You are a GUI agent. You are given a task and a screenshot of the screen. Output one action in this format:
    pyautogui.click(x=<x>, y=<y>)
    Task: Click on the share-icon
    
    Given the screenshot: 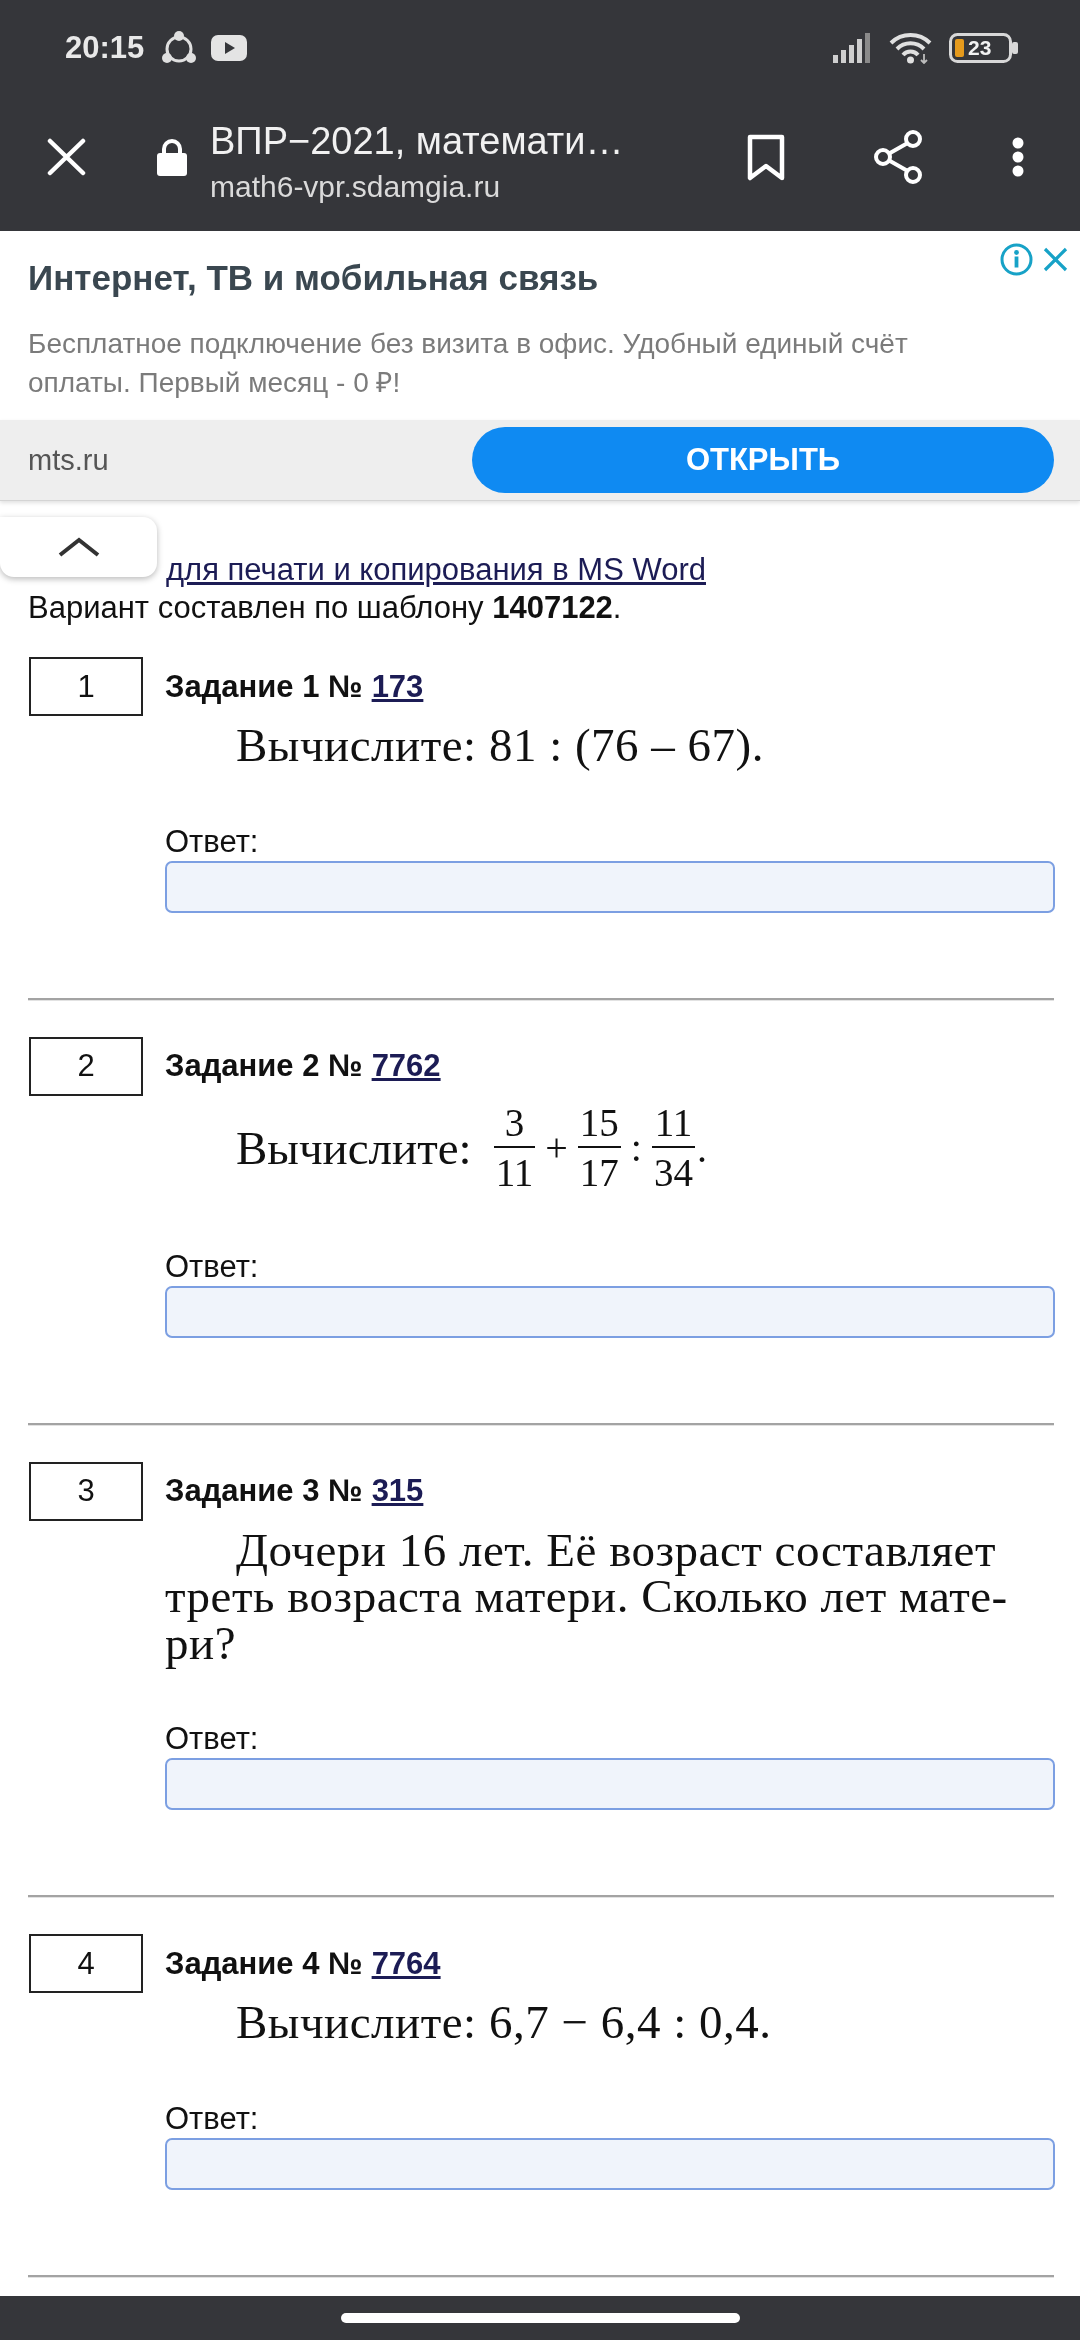 What is the action you would take?
    pyautogui.click(x=898, y=157)
    